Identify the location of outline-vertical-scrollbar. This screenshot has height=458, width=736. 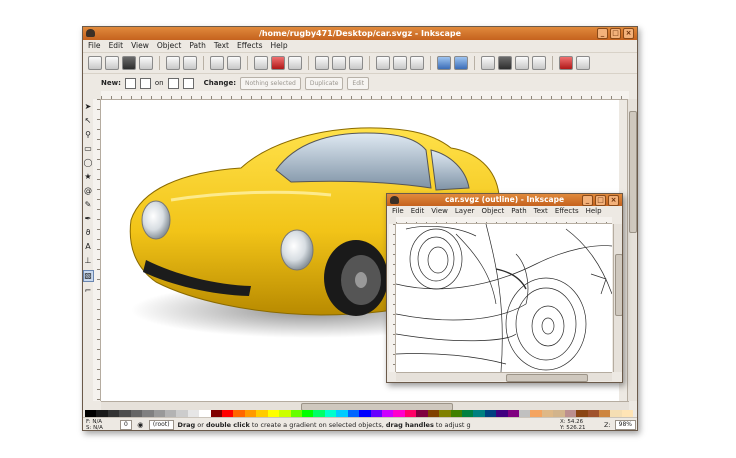
(617, 298).